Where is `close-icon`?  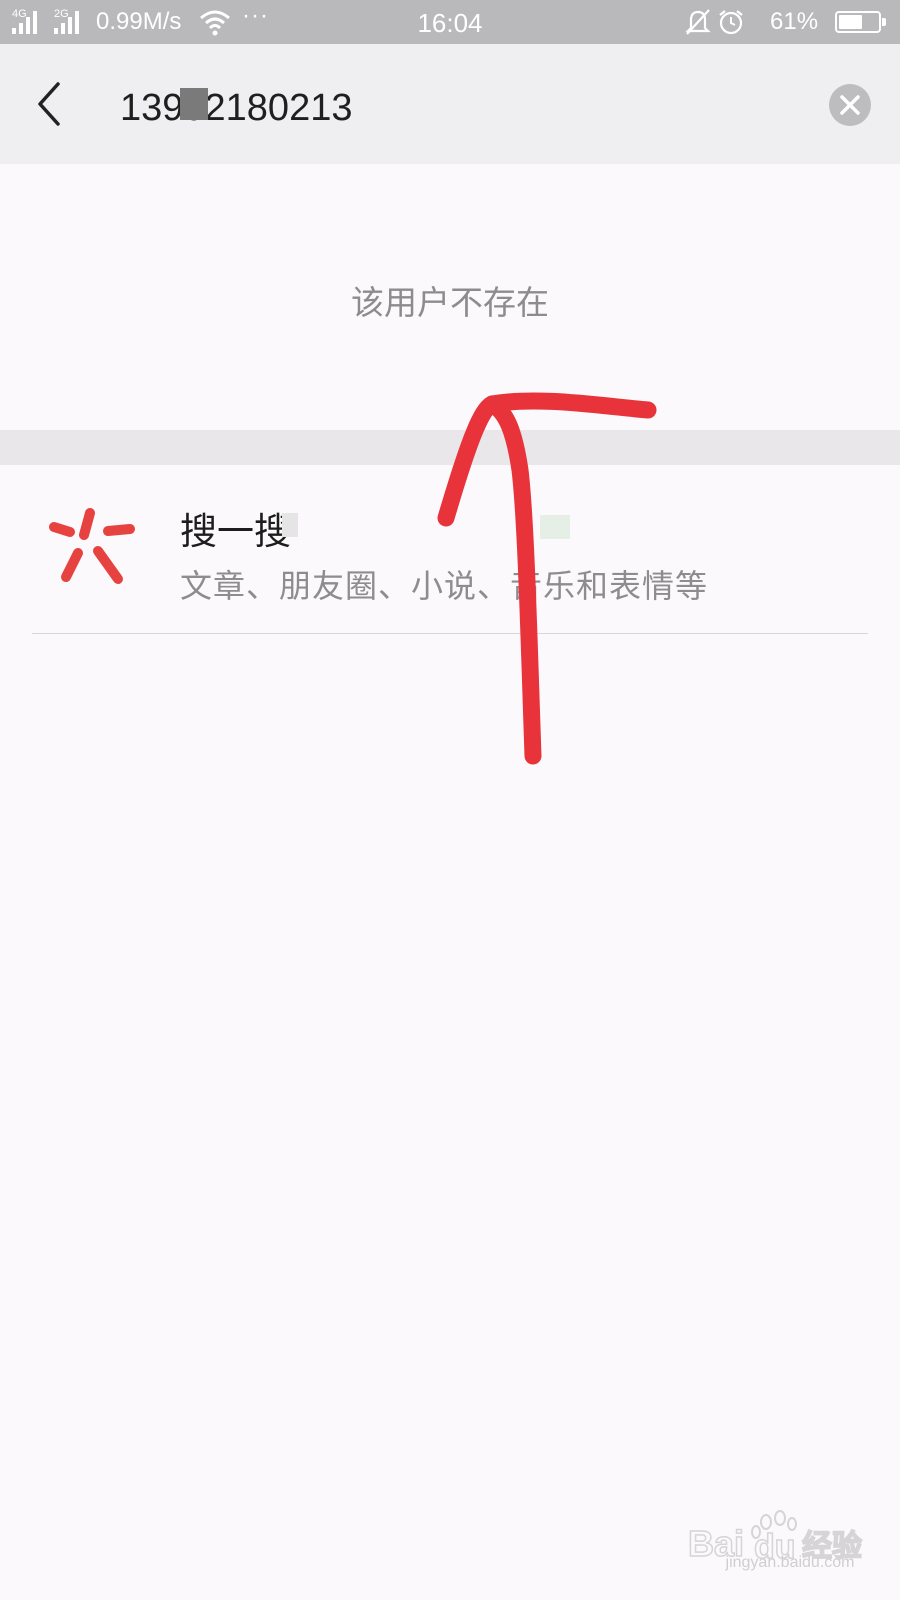 close-icon is located at coordinates (850, 105).